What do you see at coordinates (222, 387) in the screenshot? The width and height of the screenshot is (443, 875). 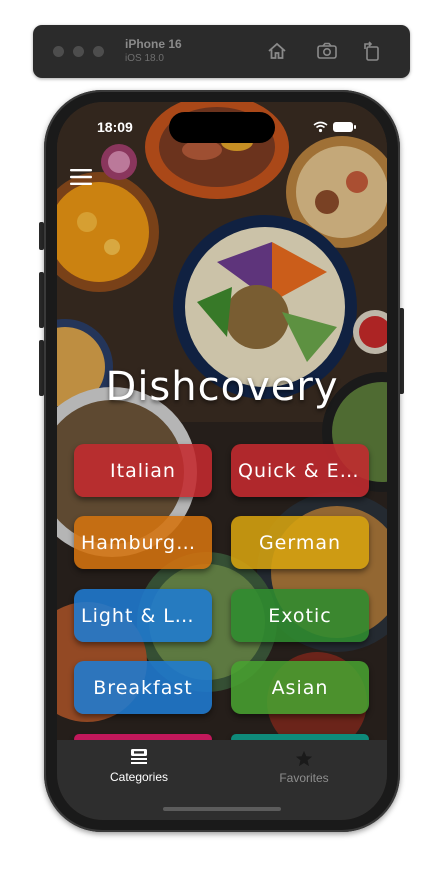 I see `app-title: Dishcovery` at bounding box center [222, 387].